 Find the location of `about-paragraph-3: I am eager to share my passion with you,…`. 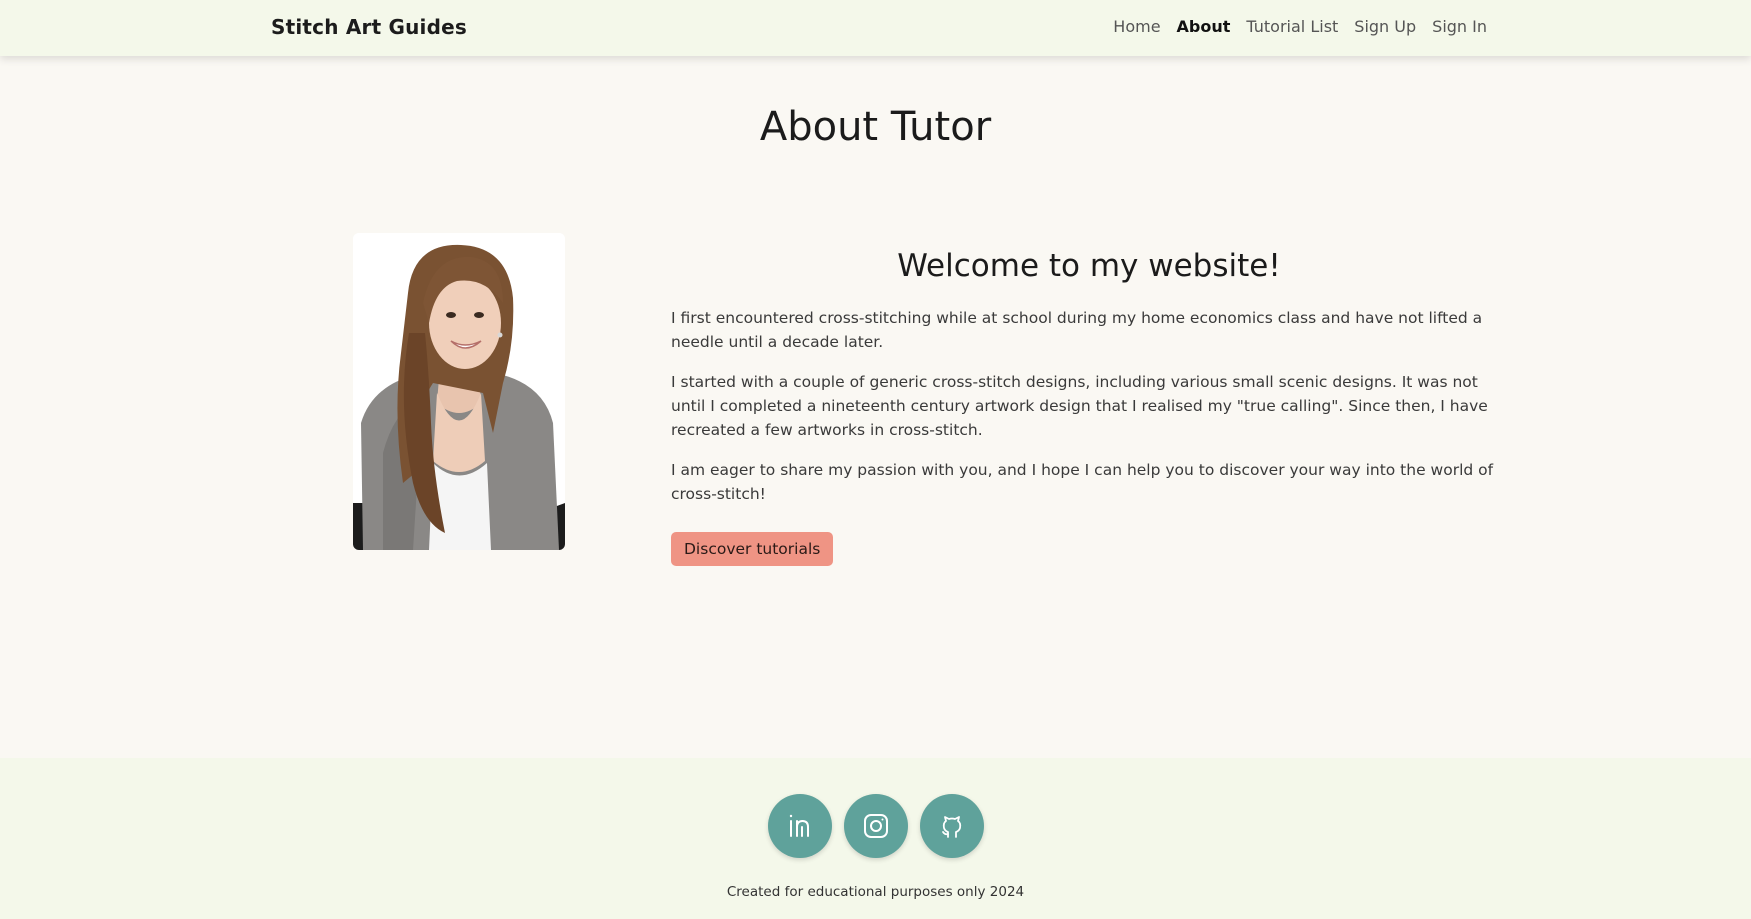

about-paragraph-3: I am eager to share my passion with you,… is located at coordinates (1082, 482).